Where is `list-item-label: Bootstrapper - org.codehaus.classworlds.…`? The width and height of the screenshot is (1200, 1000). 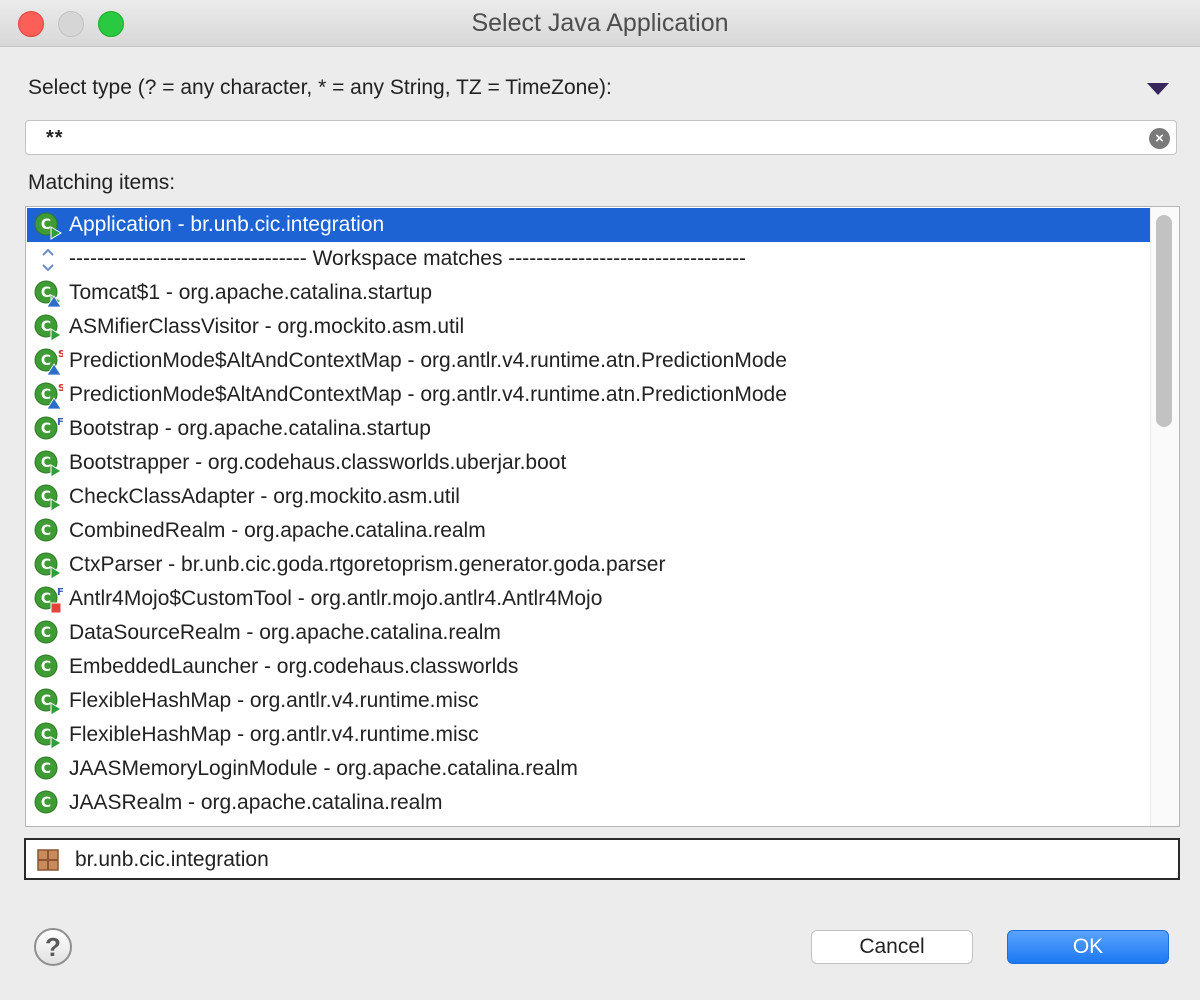 list-item-label: Bootstrapper - org.codehaus.classworlds.… is located at coordinates (318, 462).